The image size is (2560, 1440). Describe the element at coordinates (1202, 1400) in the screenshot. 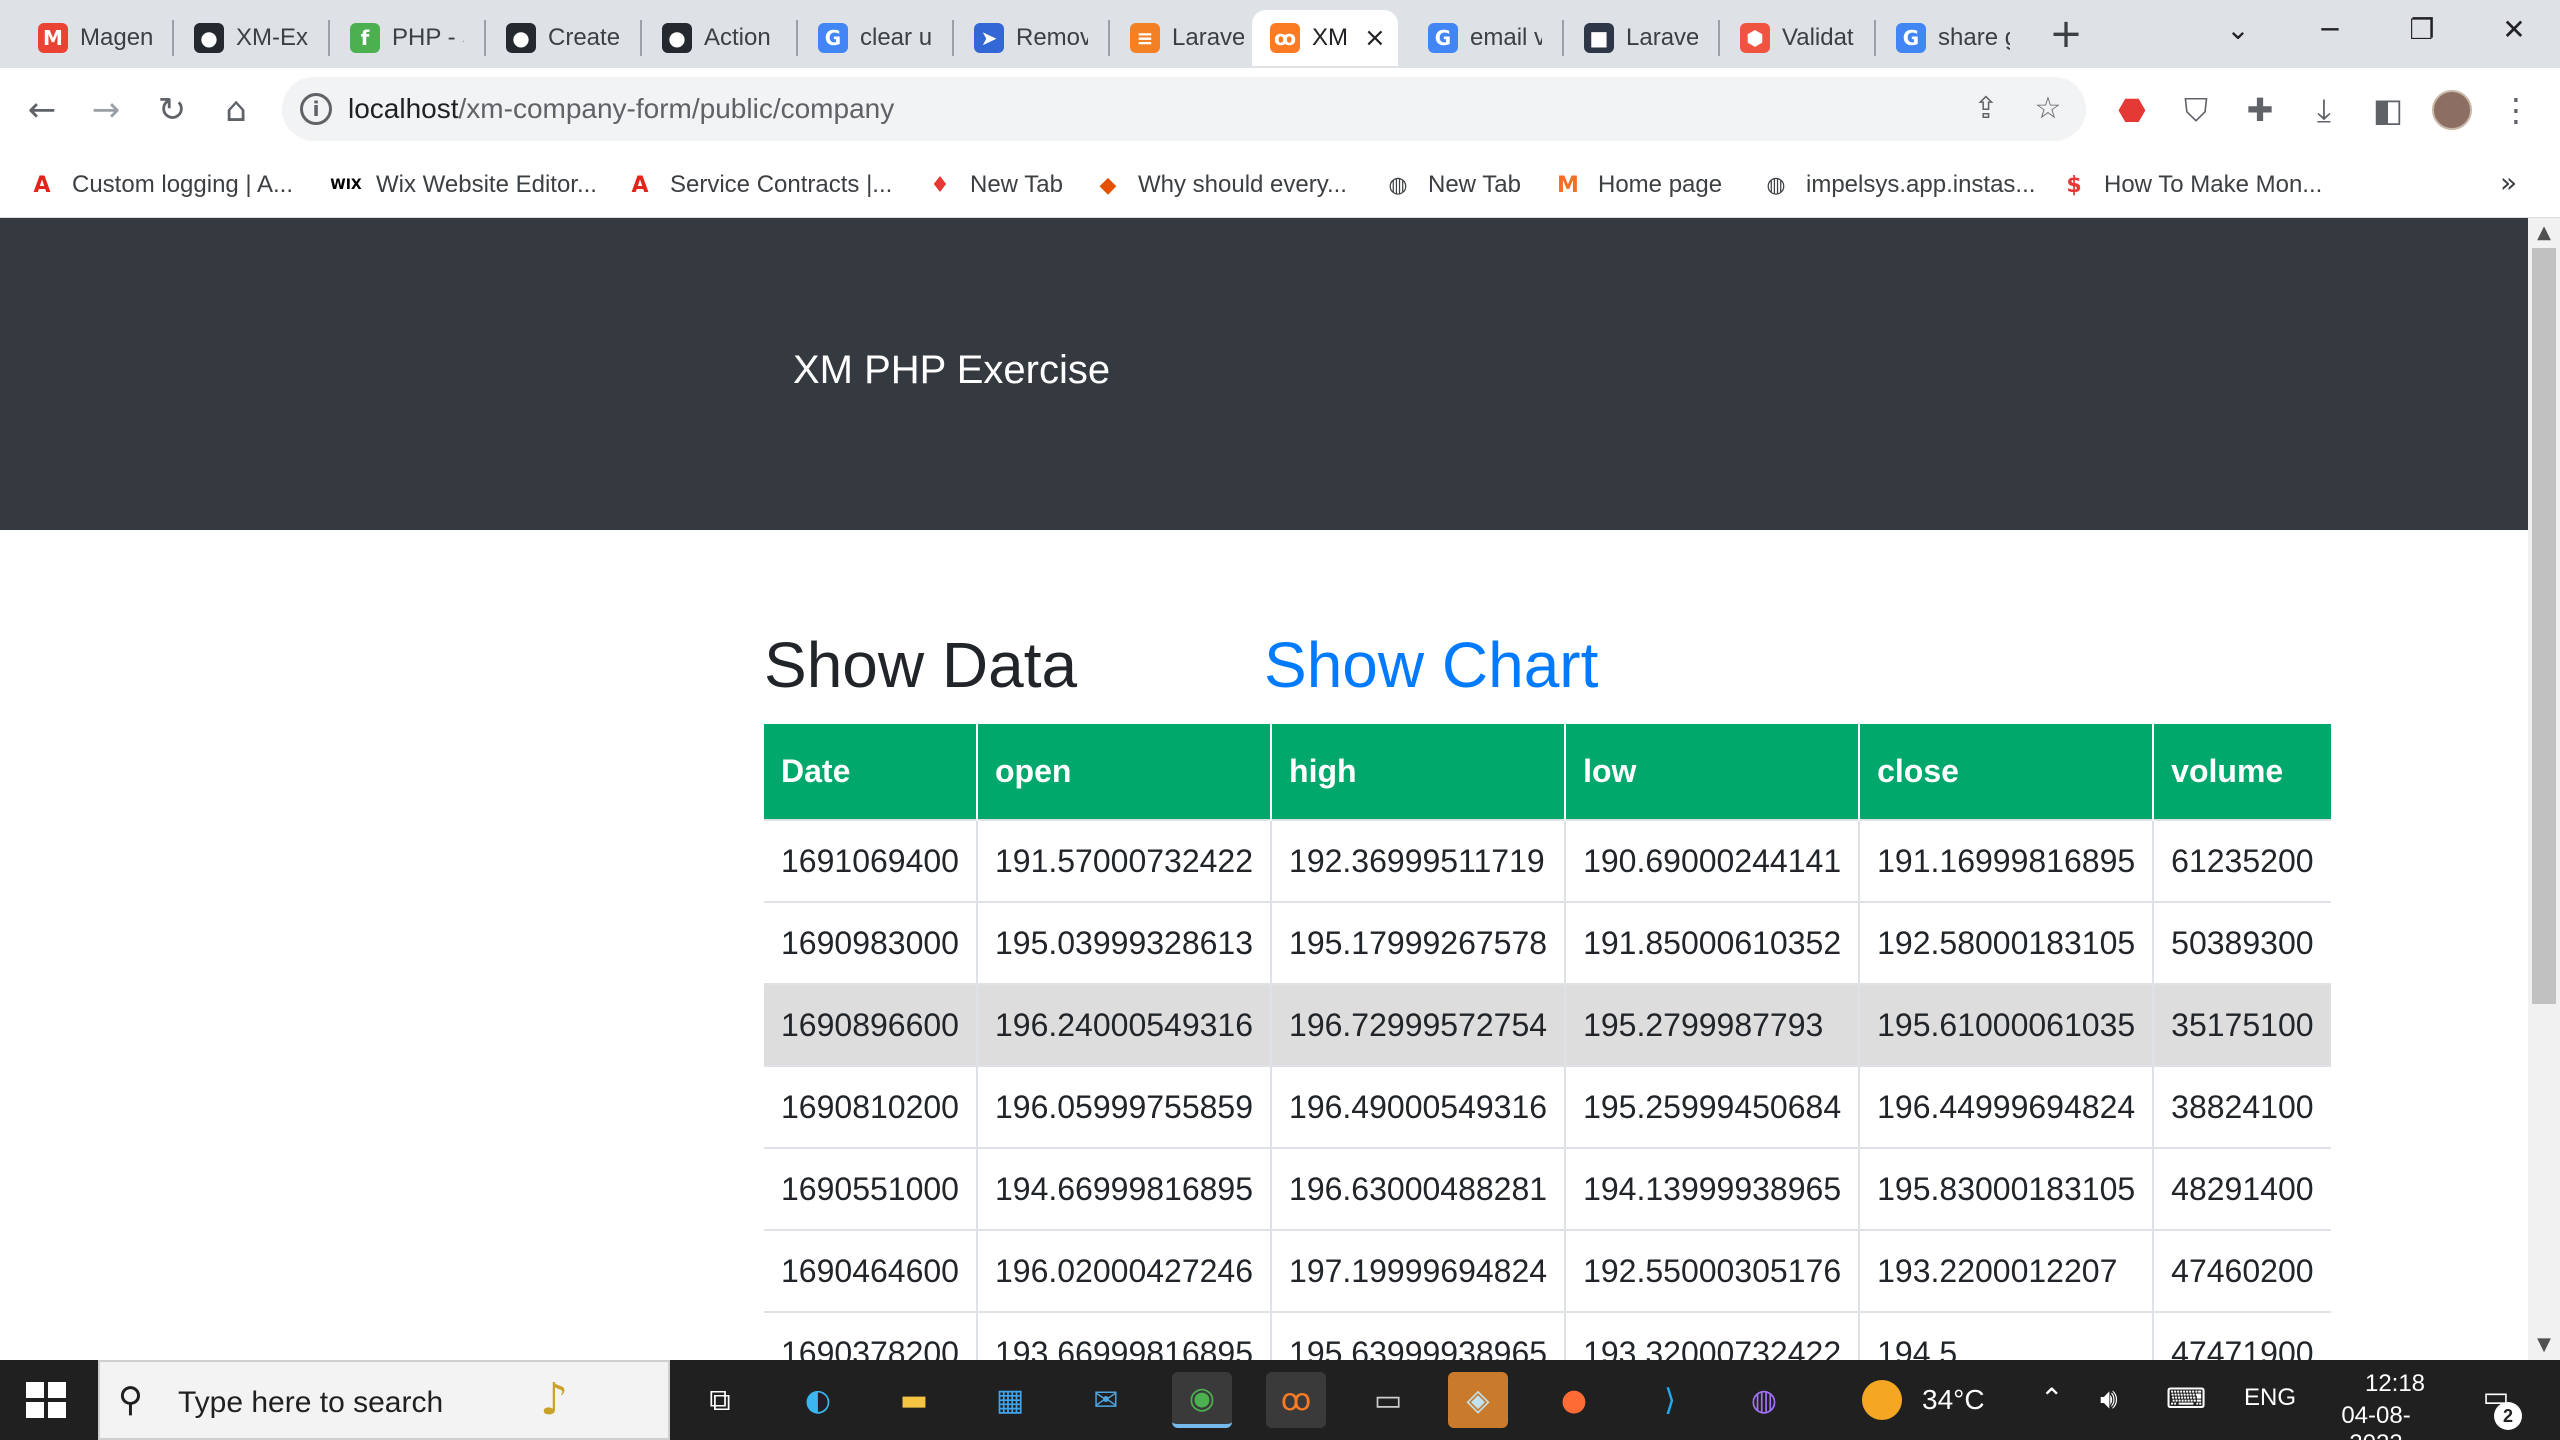

I see `chrome-icon: ◉` at that location.